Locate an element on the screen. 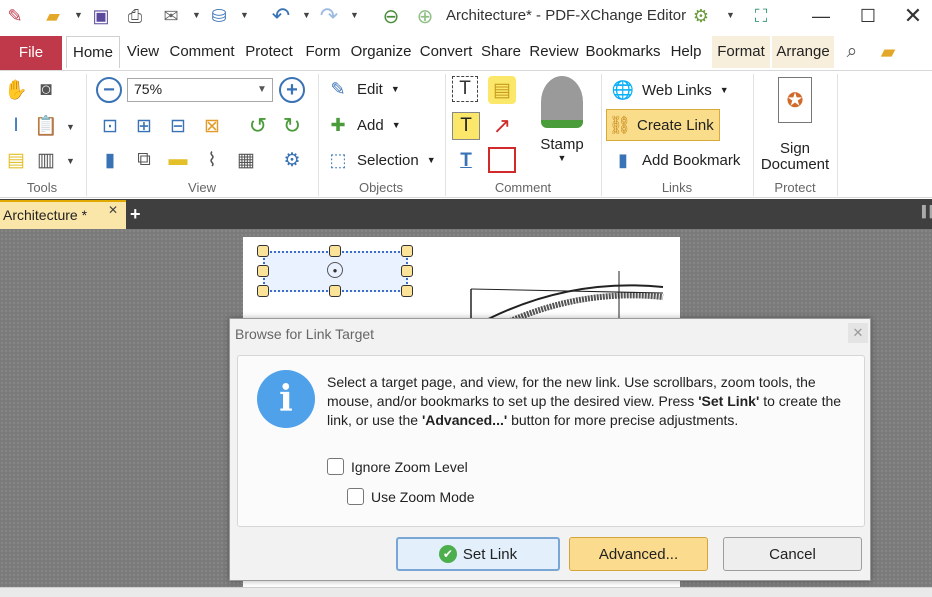 This screenshot has height=597, width=932. page-tool-icon: ▥ is located at coordinates (46, 160).